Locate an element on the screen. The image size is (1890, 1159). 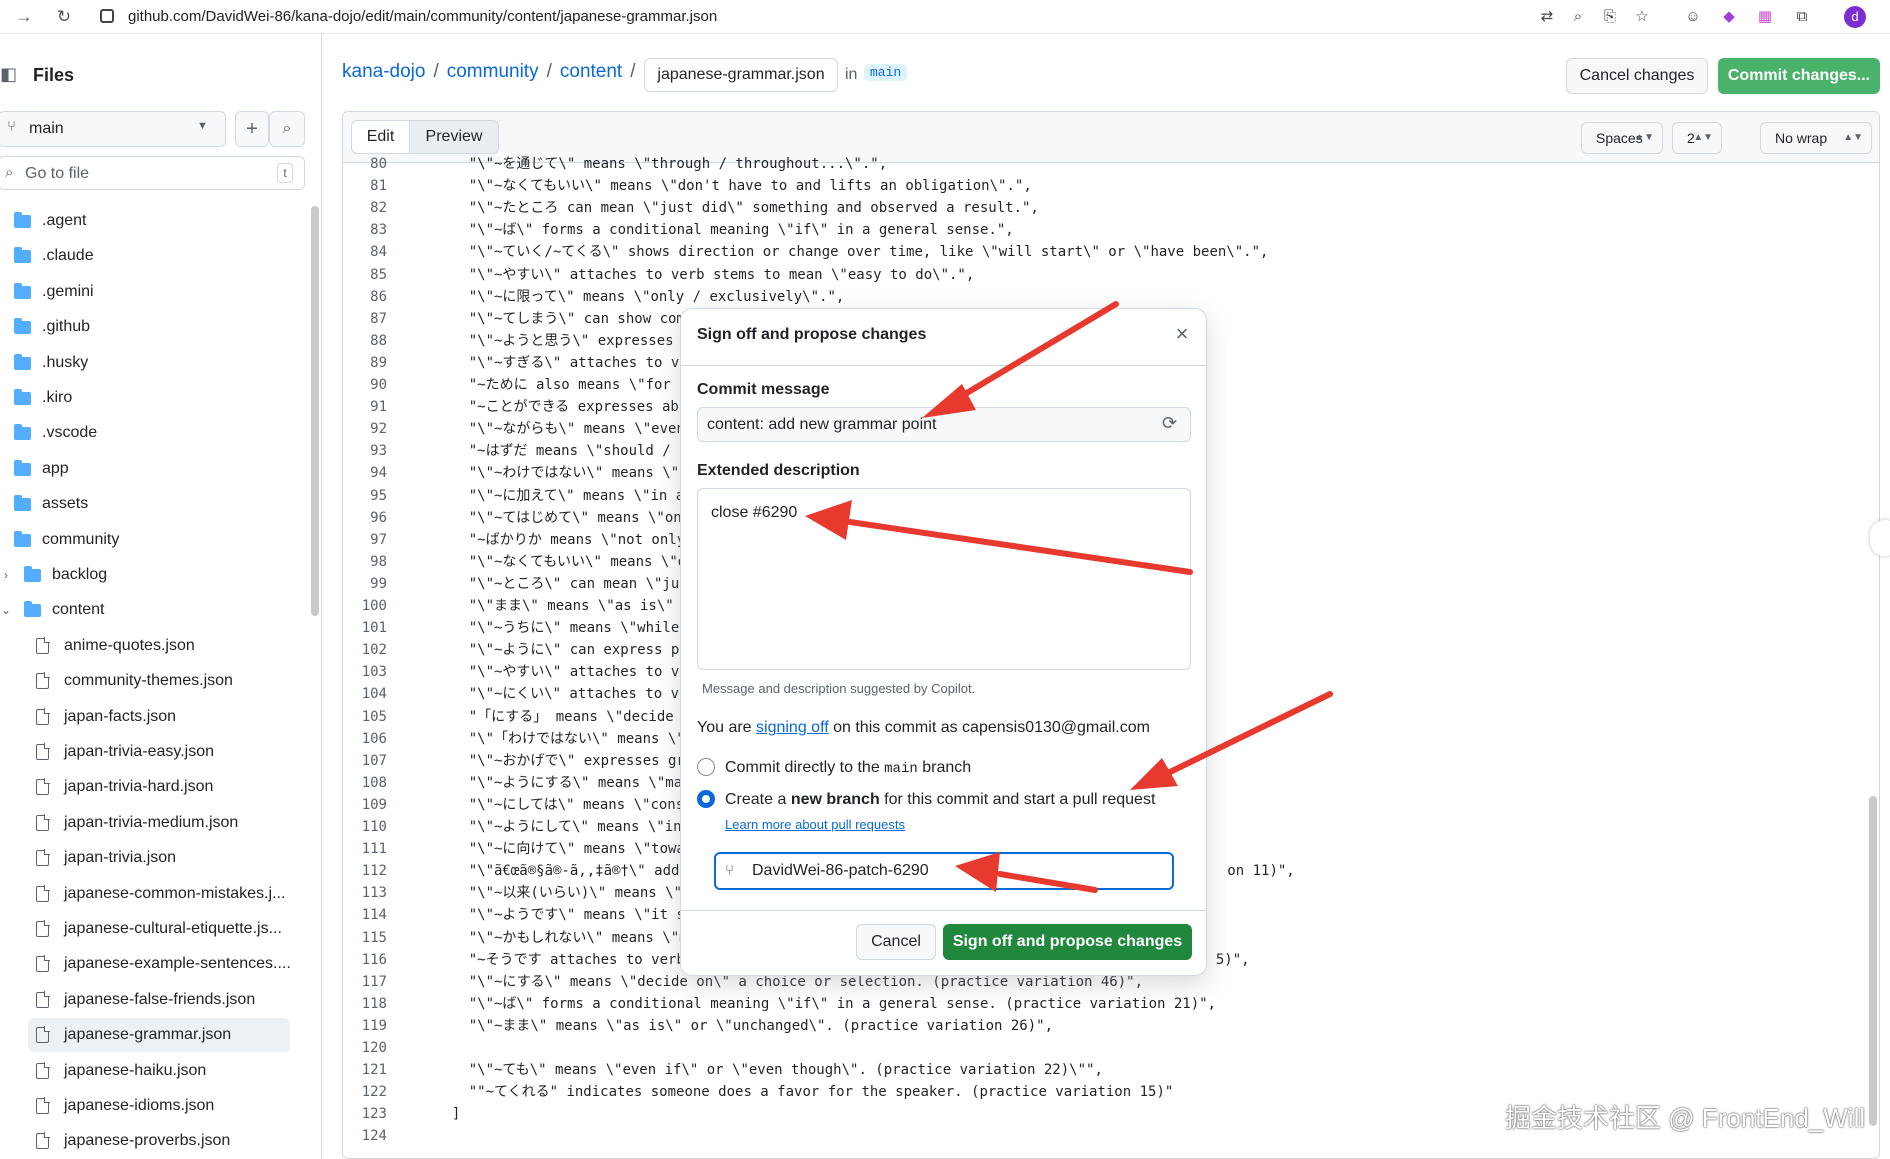
floating-side-button is located at coordinates (1880, 538).